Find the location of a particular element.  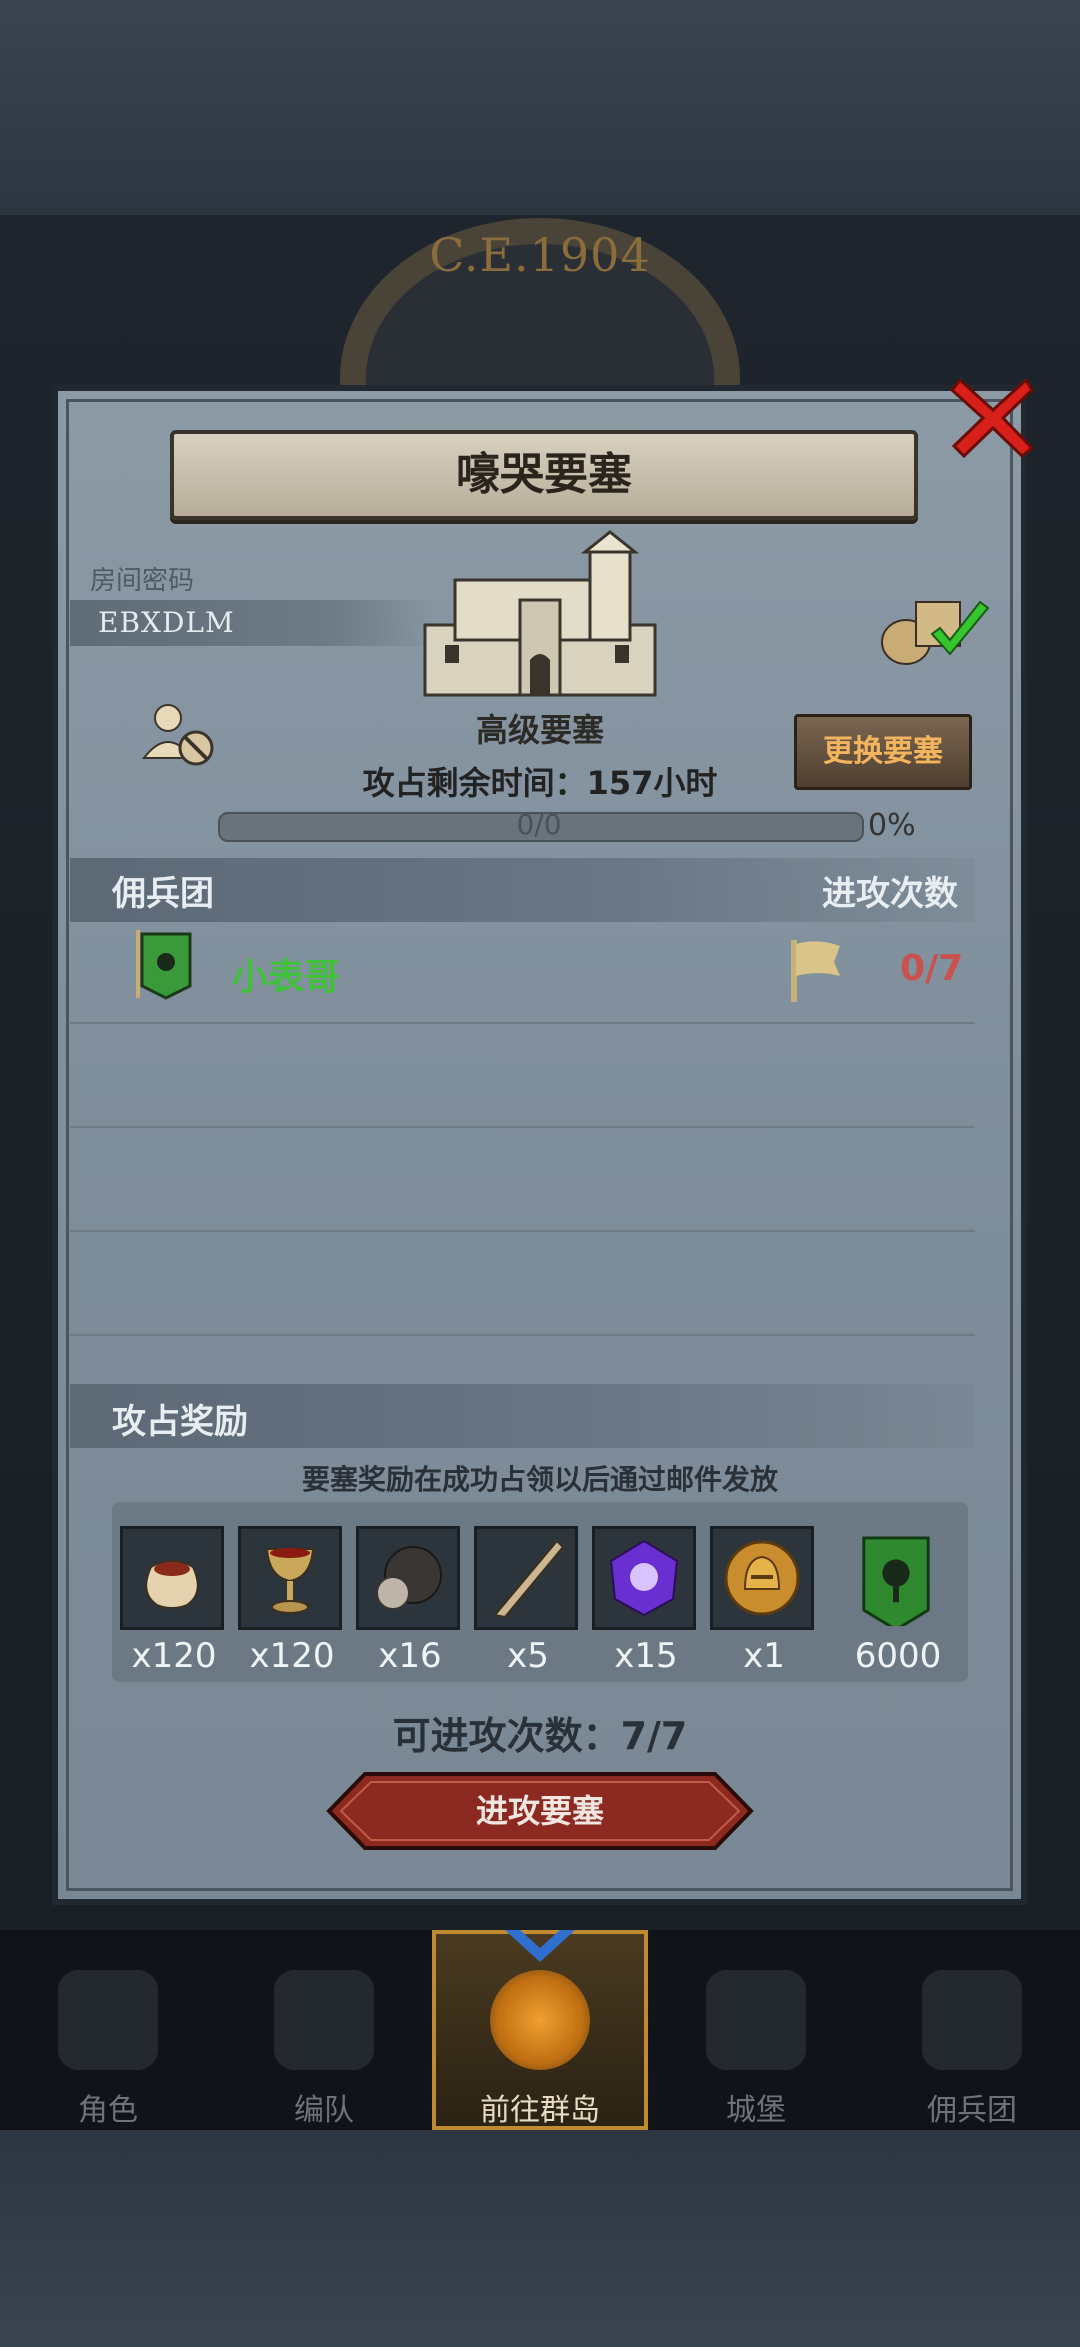

nav-label: 城堡 is located at coordinates (756, 2110).